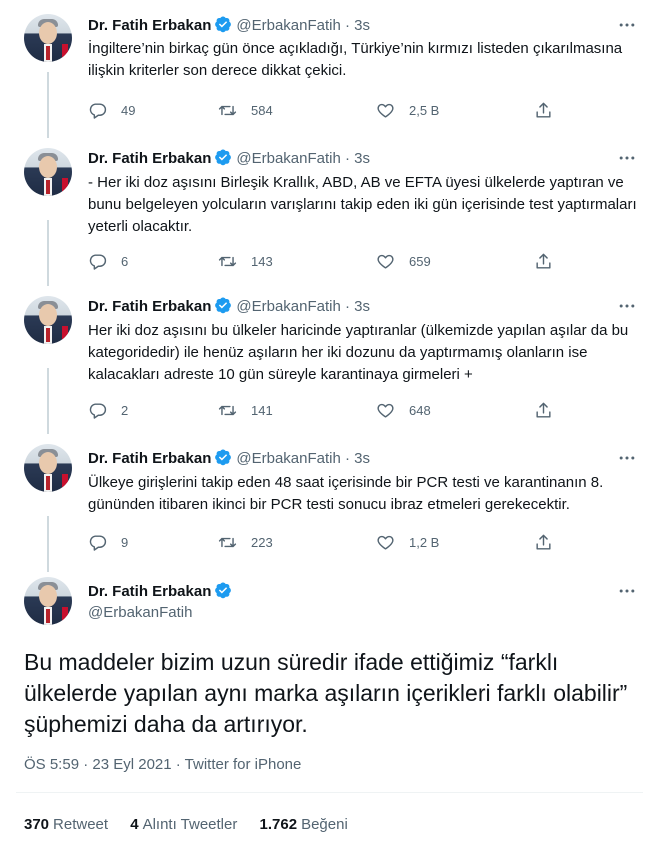  Describe the element at coordinates (125, 410) in the screenshot. I see `reply-count: 2` at that location.